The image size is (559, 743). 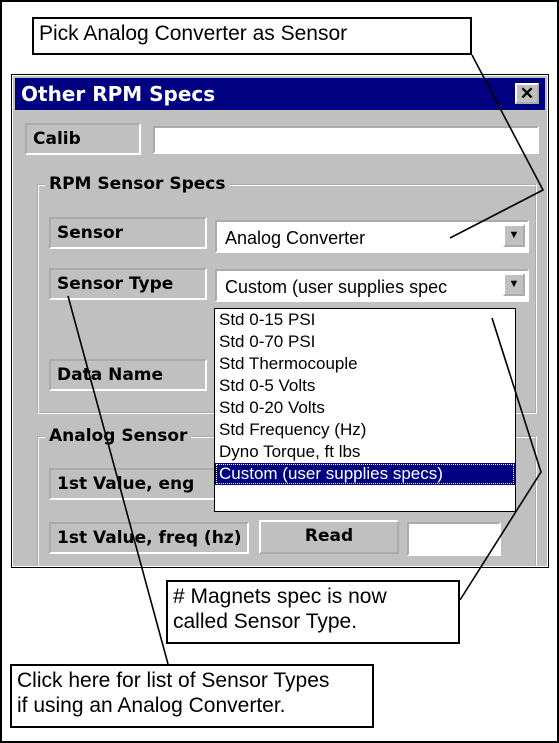 I want to click on rpm-sensor-specs-caption: RPM Sensor Specs, so click(x=137, y=184).